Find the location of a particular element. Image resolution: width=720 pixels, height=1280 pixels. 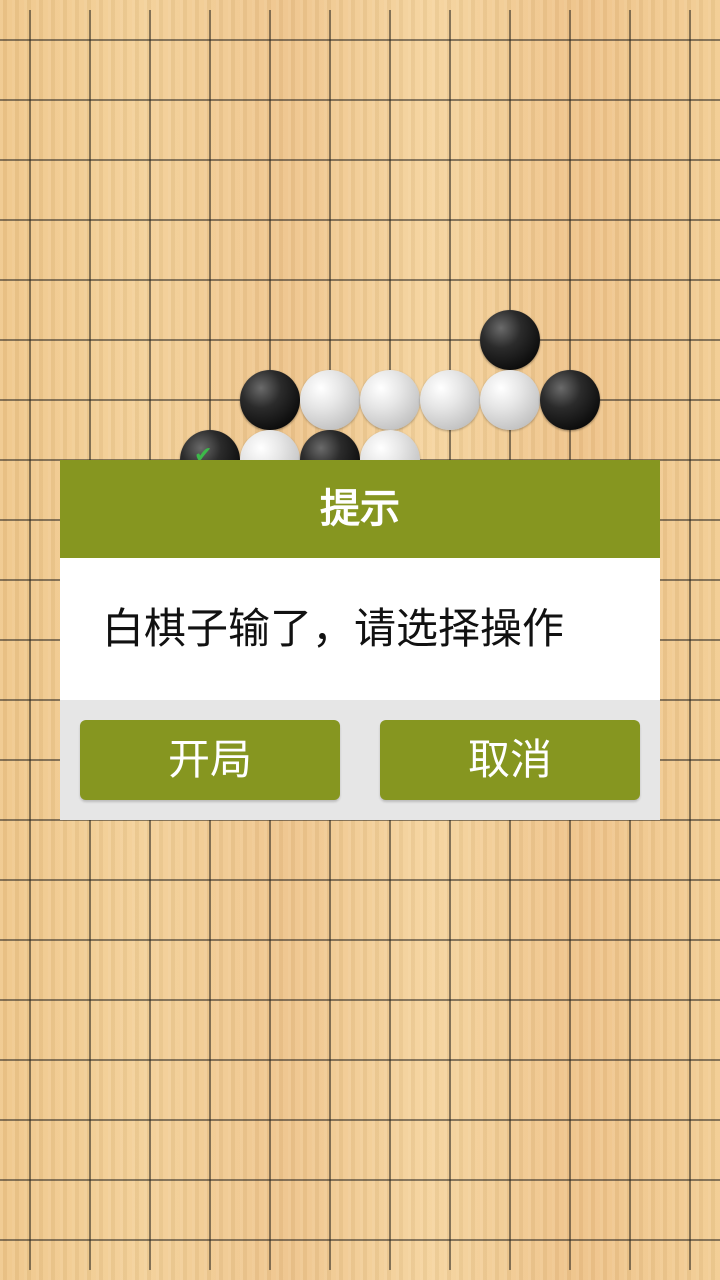

dialog-message: 白棋子输了，请选择操作 is located at coordinates (333, 628).